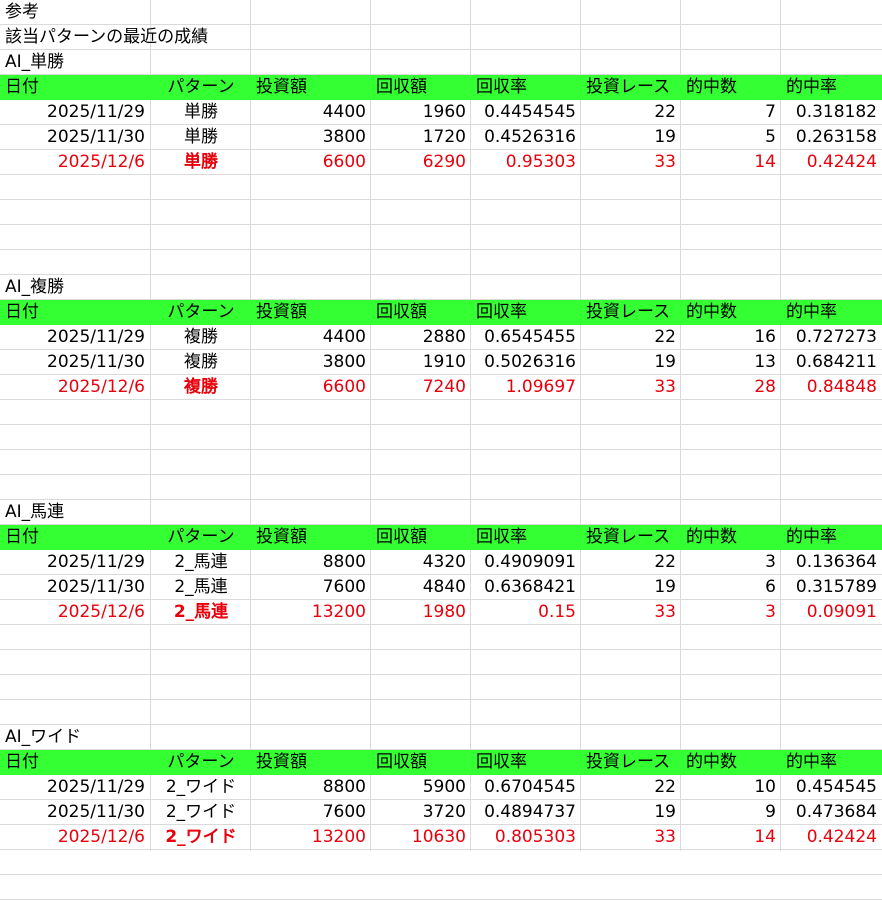  What do you see at coordinates (421, 787) in the screenshot?
I see `cell-return: 5900` at bounding box center [421, 787].